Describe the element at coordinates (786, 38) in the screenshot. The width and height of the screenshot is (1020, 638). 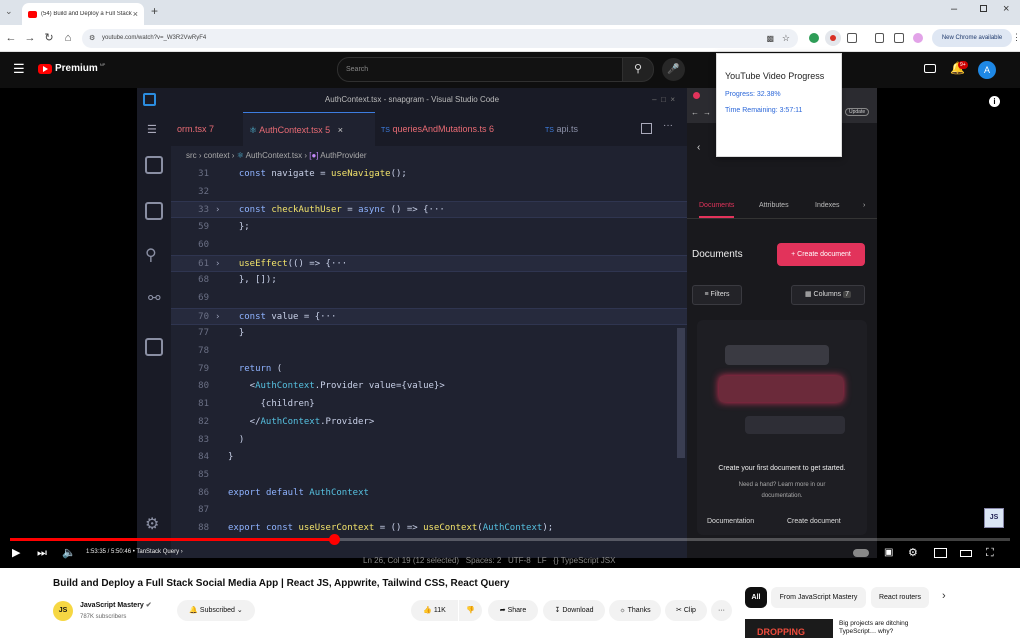
I see `bookmark-star-icon: ☆` at that location.